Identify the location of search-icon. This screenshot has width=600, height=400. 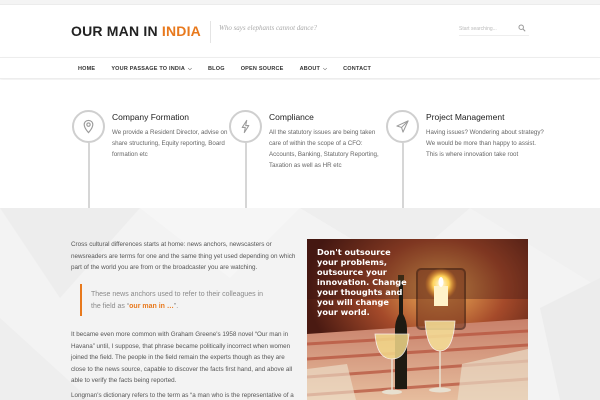
(522, 28).